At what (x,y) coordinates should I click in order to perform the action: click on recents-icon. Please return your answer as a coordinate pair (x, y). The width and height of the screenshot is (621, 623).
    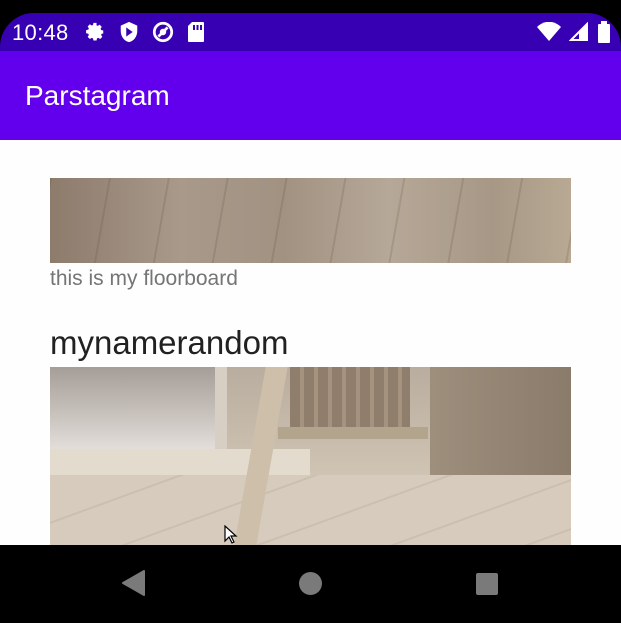
    Looking at the image, I should click on (487, 586).